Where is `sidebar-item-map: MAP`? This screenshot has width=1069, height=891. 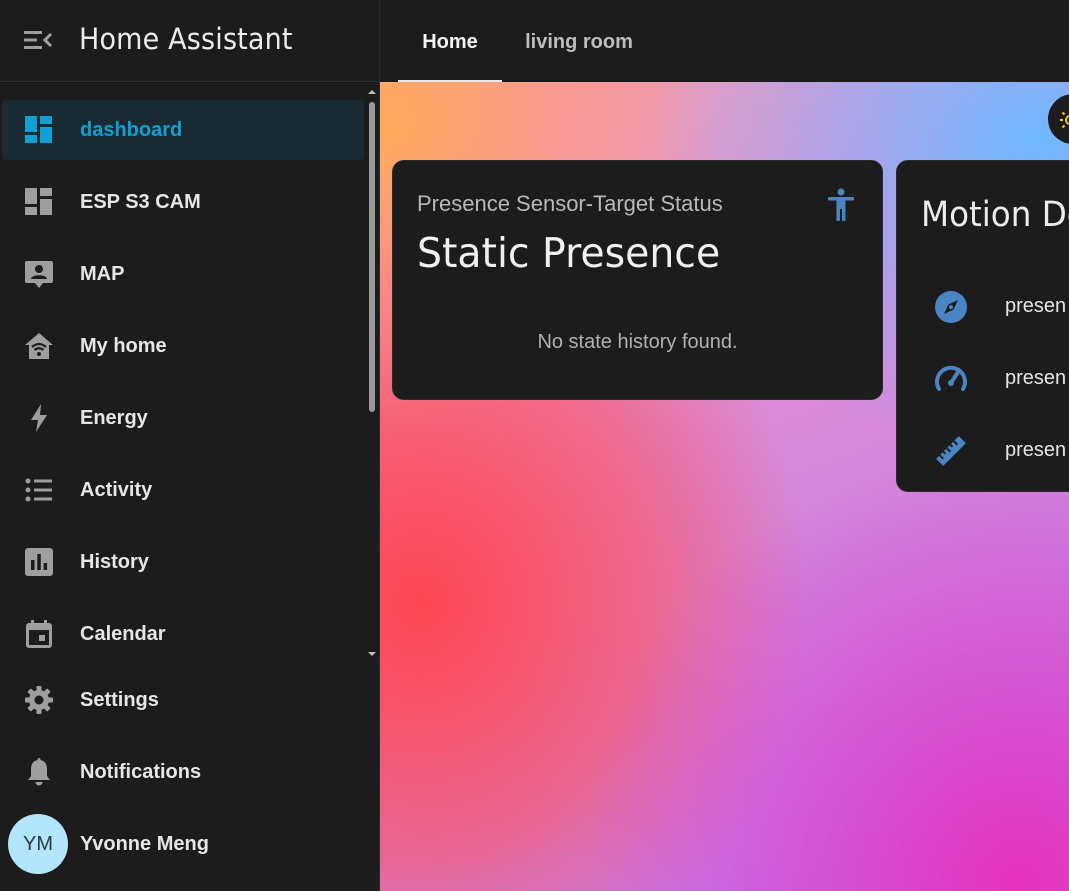
sidebar-item-map: MAP is located at coordinates (183, 274).